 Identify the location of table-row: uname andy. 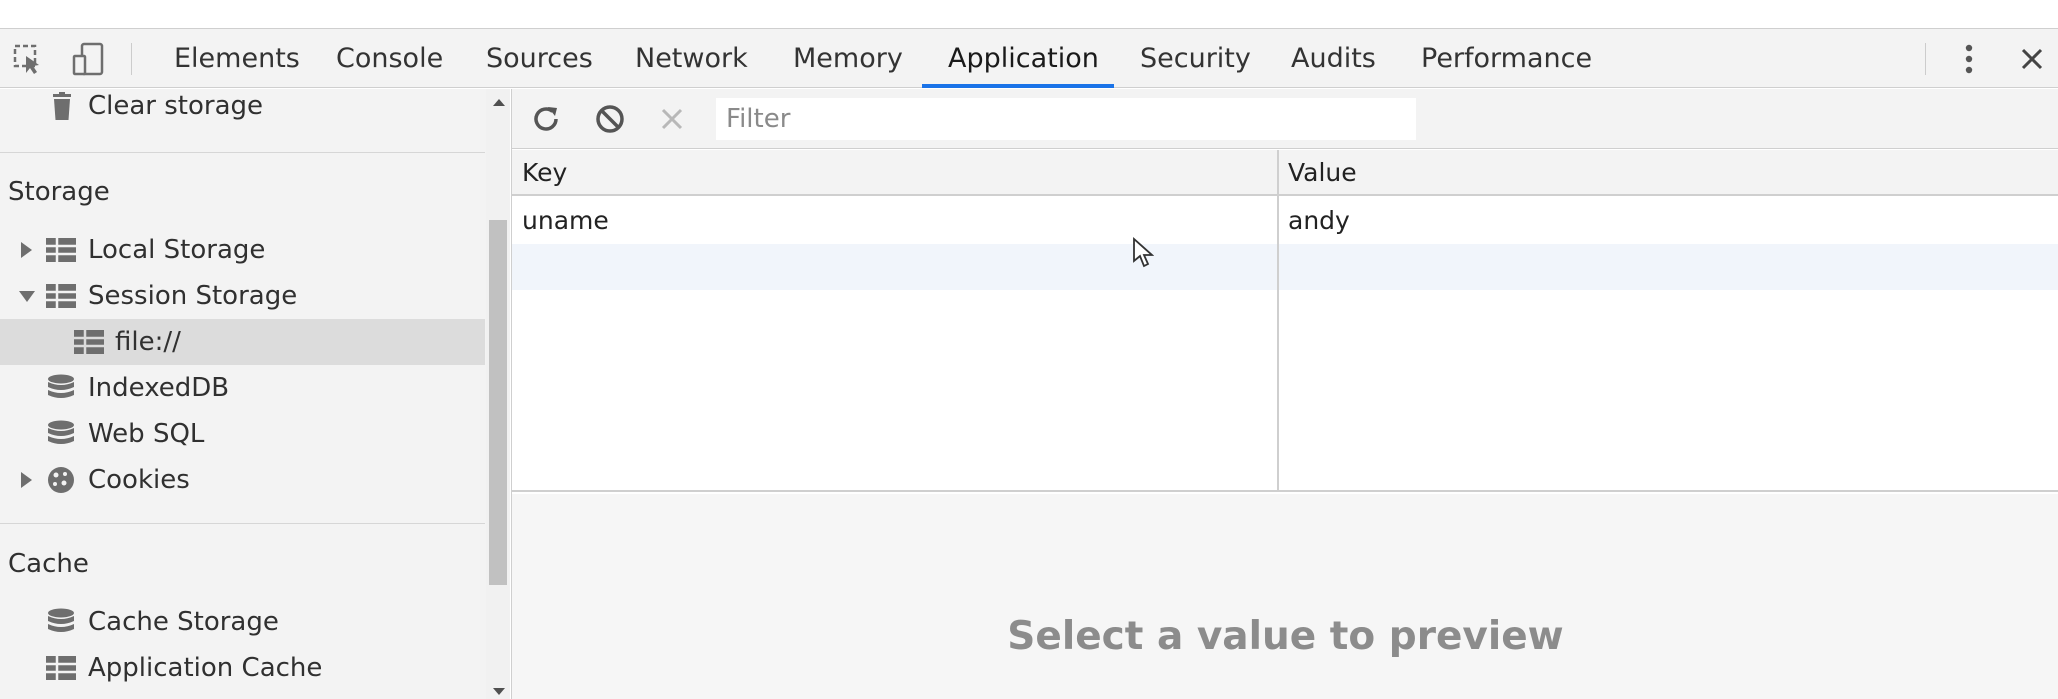
(1285, 221).